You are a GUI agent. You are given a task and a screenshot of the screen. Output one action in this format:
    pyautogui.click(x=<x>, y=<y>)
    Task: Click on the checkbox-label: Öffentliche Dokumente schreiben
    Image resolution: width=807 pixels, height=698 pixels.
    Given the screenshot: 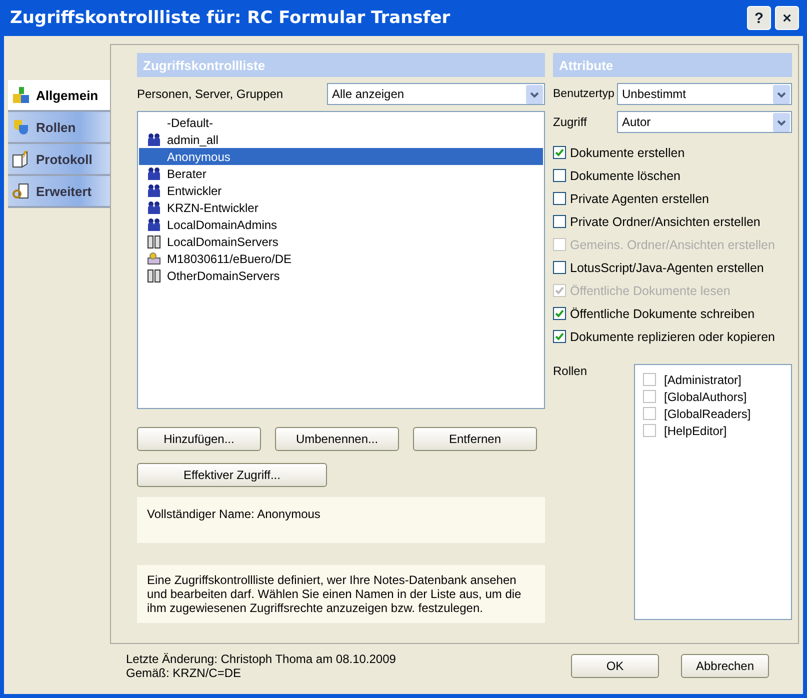 What is the action you would take?
    pyautogui.click(x=662, y=313)
    